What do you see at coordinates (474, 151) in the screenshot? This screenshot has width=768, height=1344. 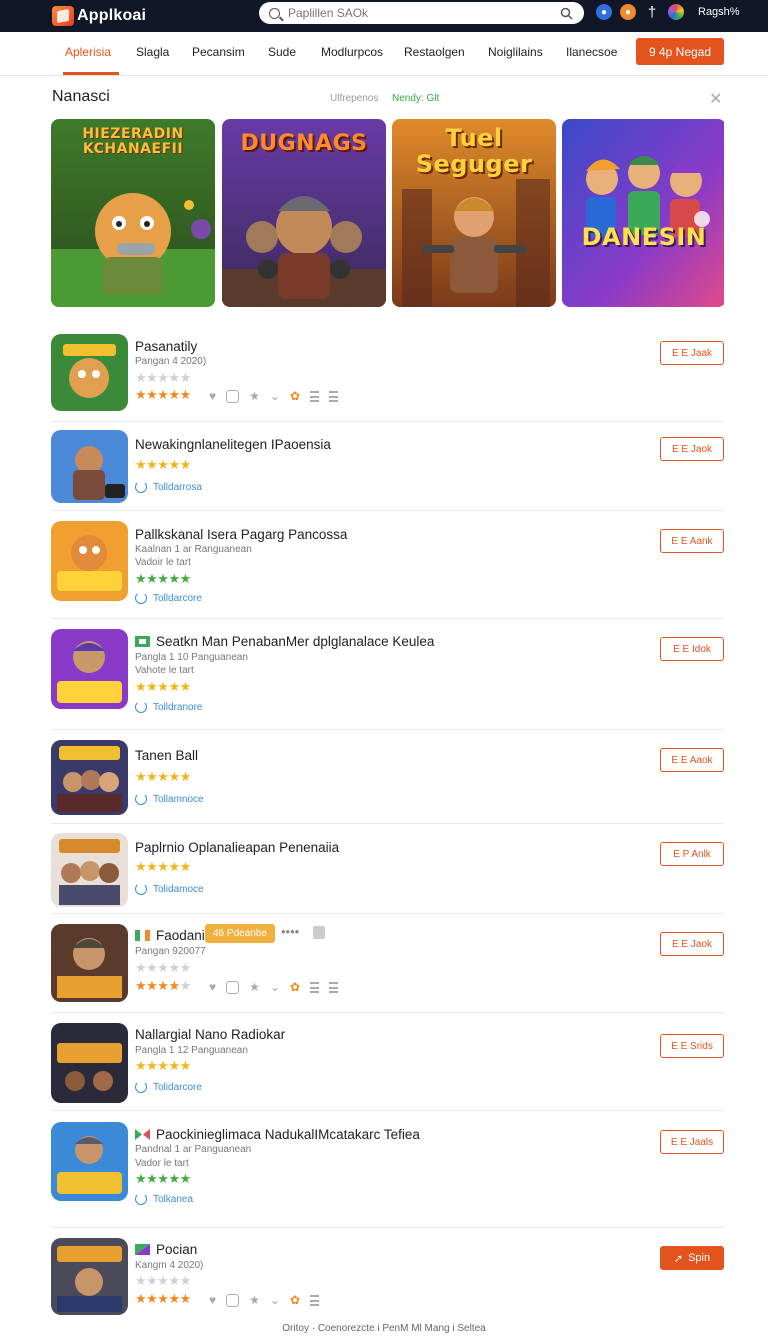 I see `featured-title-3: Tuel Seguger` at bounding box center [474, 151].